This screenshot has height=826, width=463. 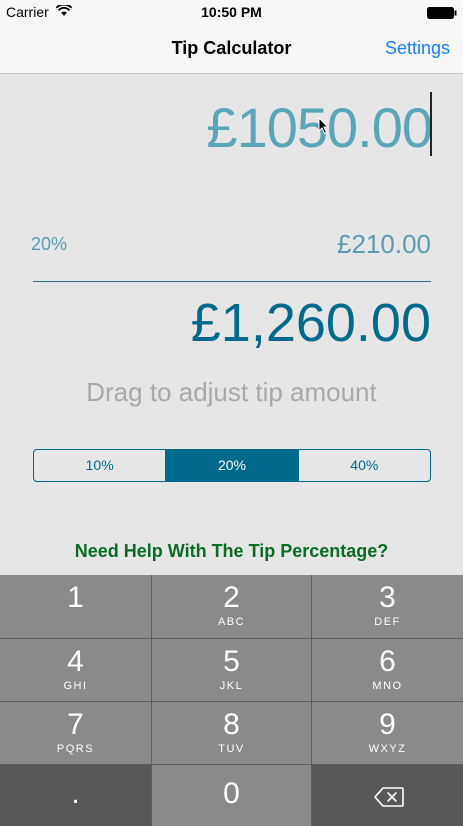 What do you see at coordinates (75, 686) in the screenshot?
I see `key-letters: GHI` at bounding box center [75, 686].